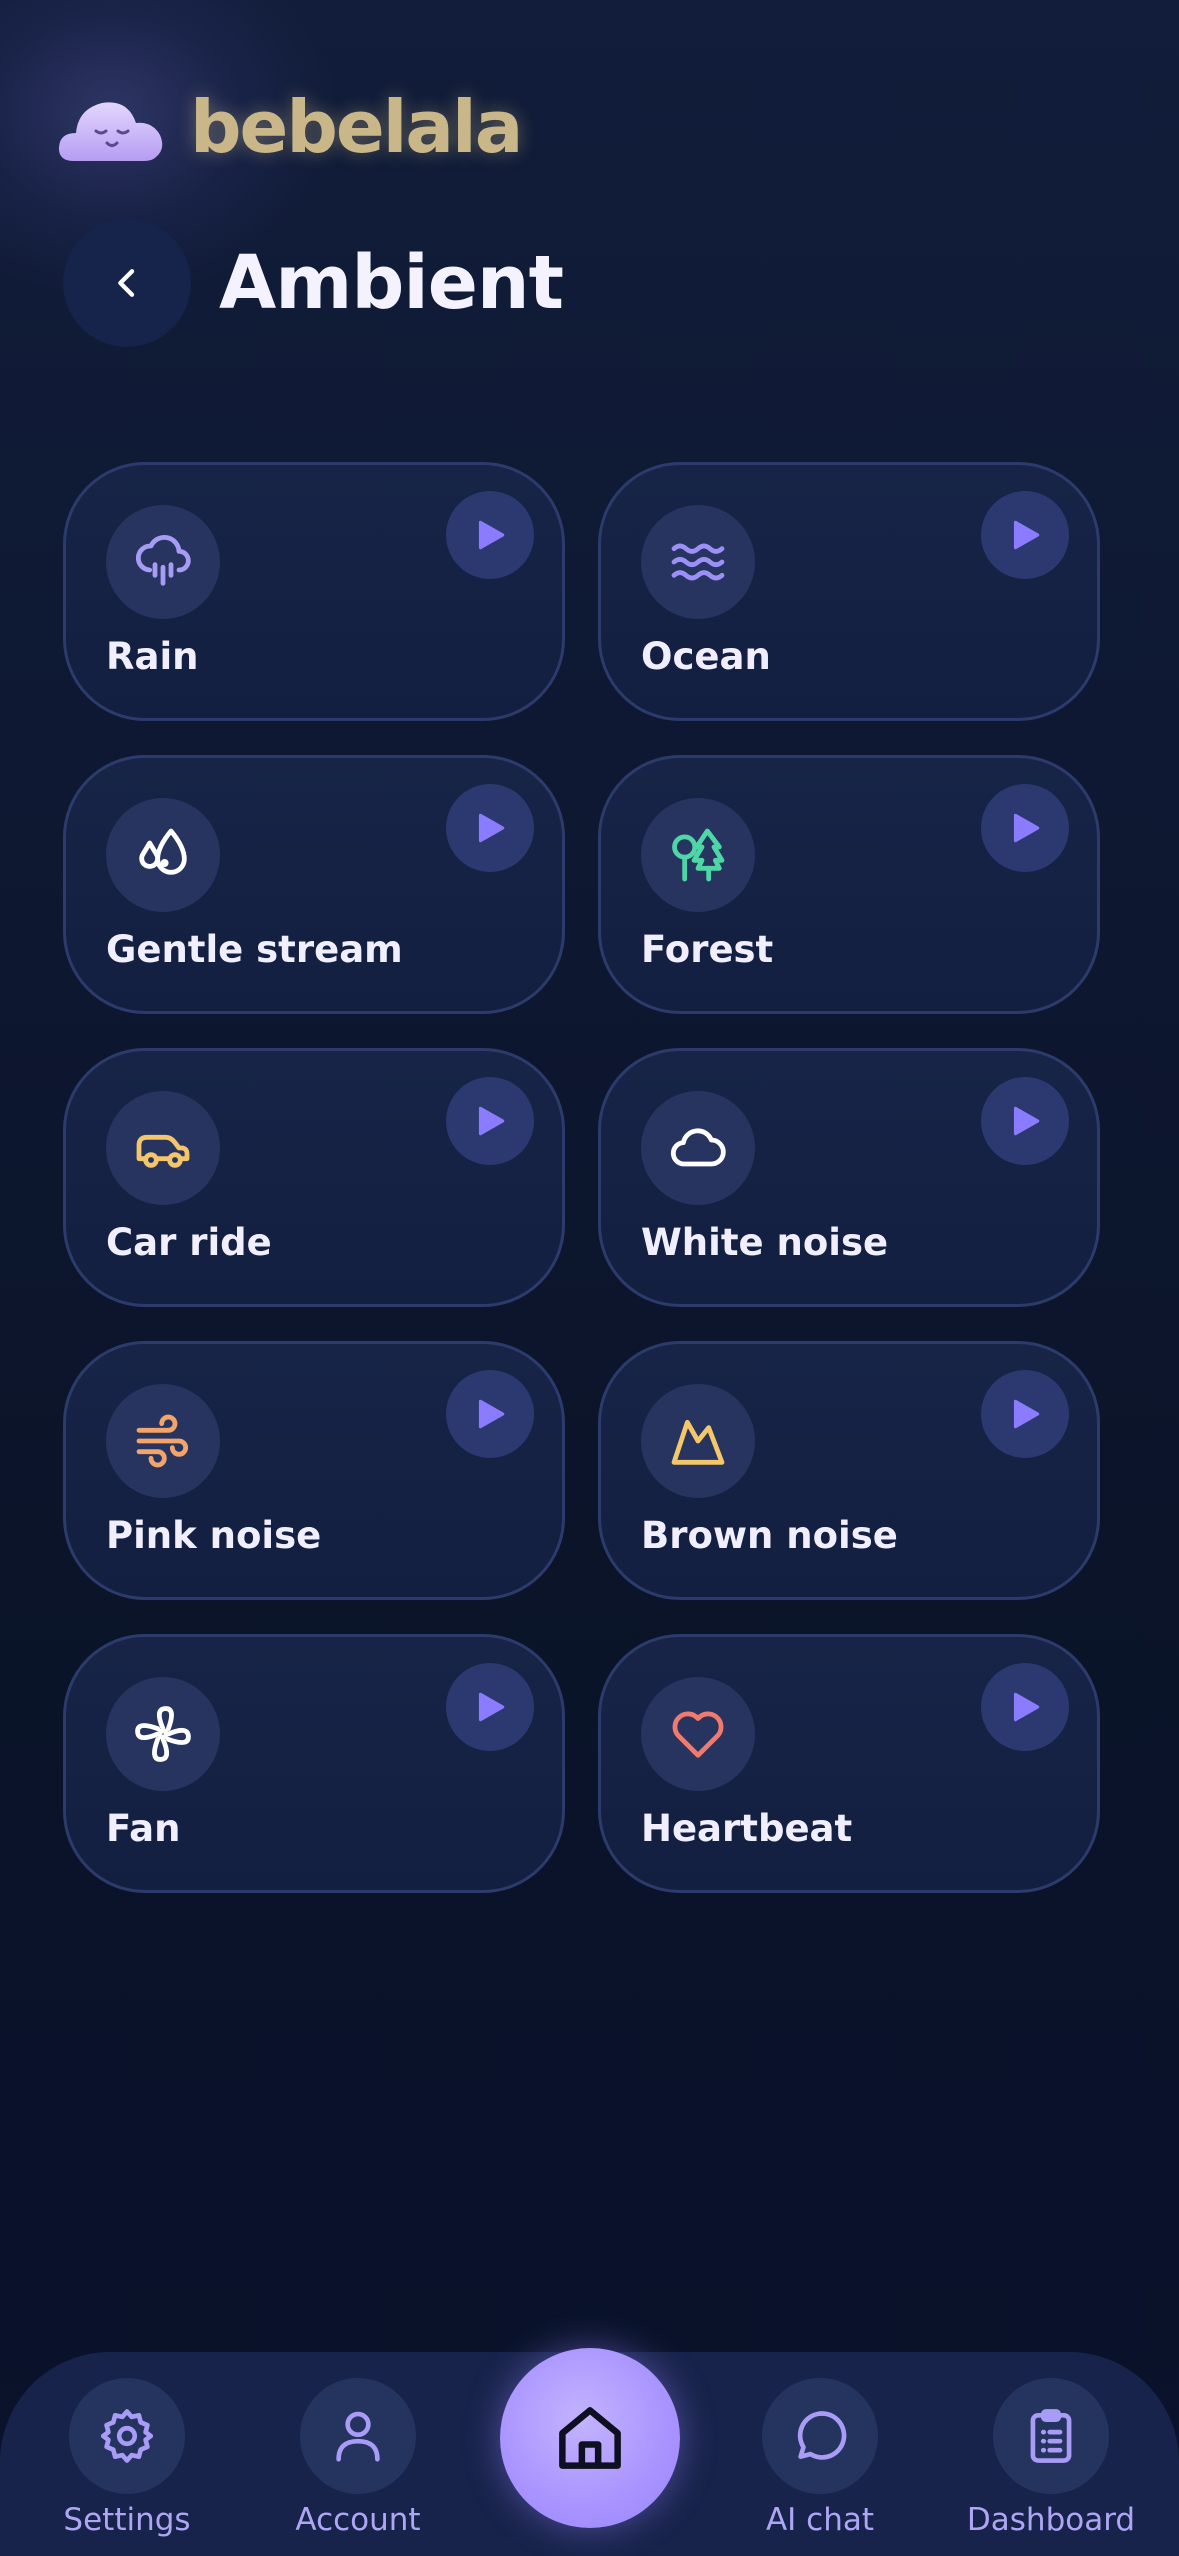  Describe the element at coordinates (163, 1151) in the screenshot. I see `car-icon` at that location.